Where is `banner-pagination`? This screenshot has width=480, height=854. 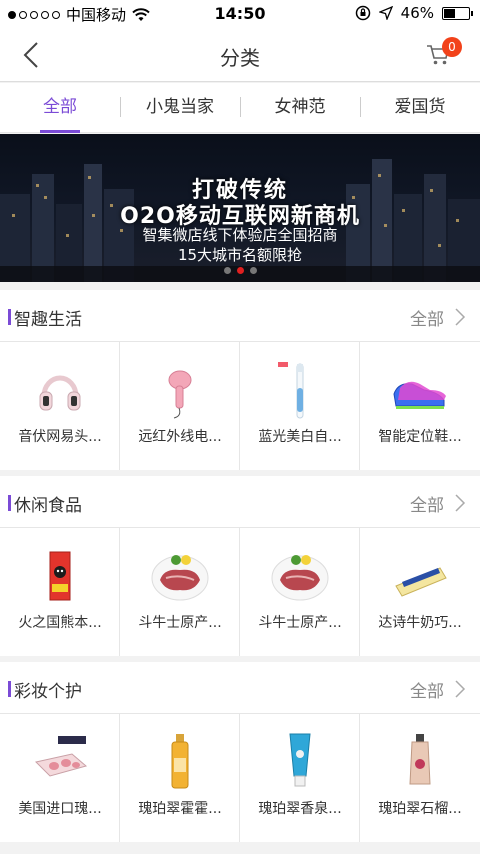 banner-pagination is located at coordinates (240, 270).